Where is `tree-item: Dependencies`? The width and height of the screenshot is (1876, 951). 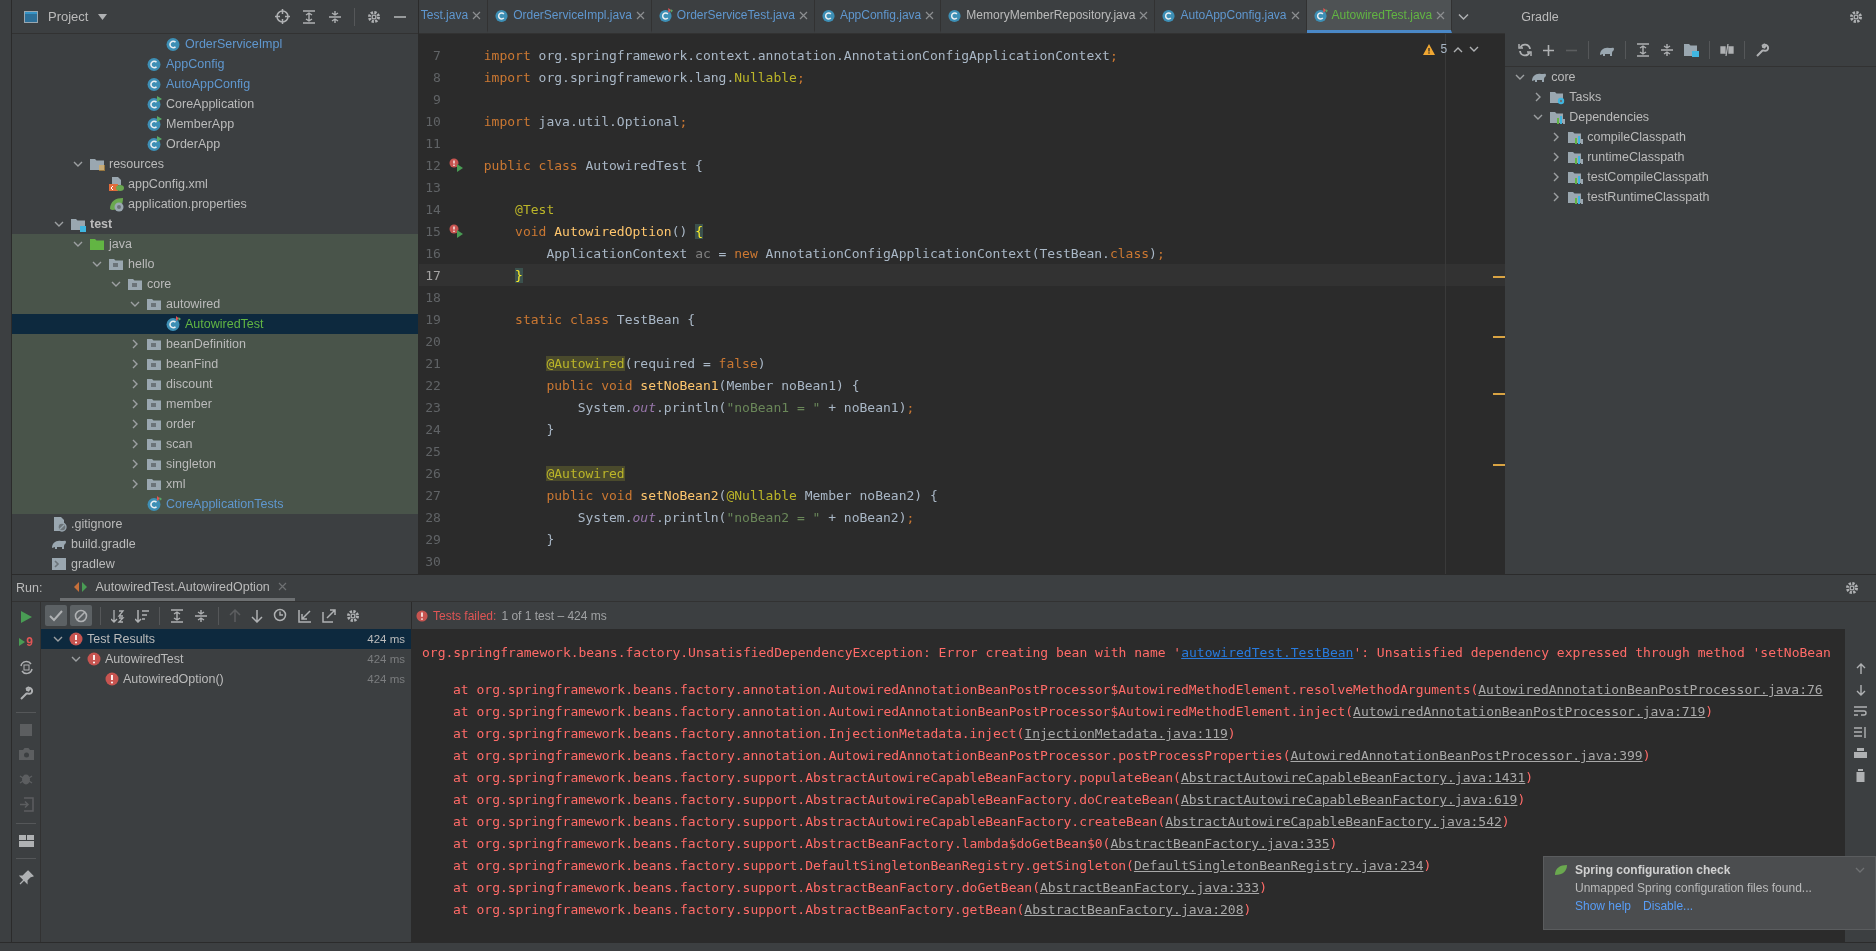
tree-item: Dependencies is located at coordinates (1690, 117).